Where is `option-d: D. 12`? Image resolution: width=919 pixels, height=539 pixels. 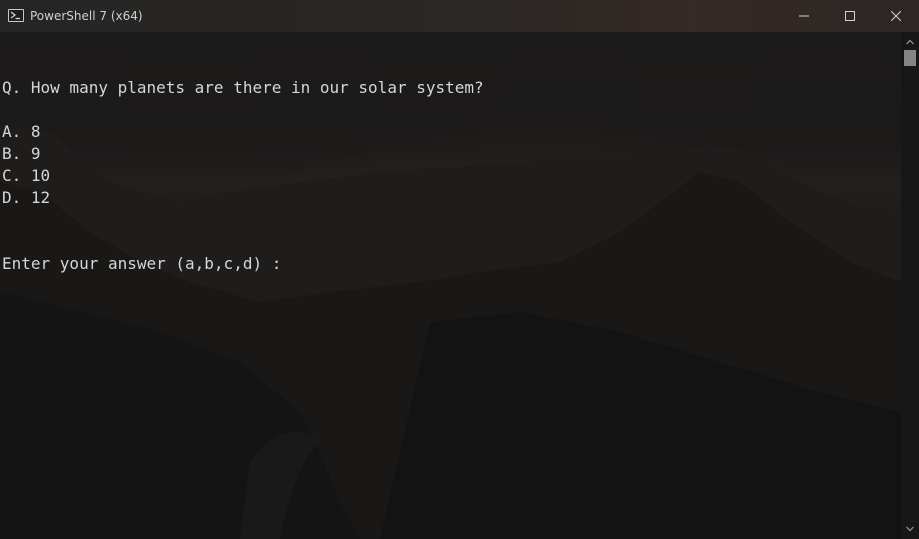 option-d: D. 12 is located at coordinates (26, 197).